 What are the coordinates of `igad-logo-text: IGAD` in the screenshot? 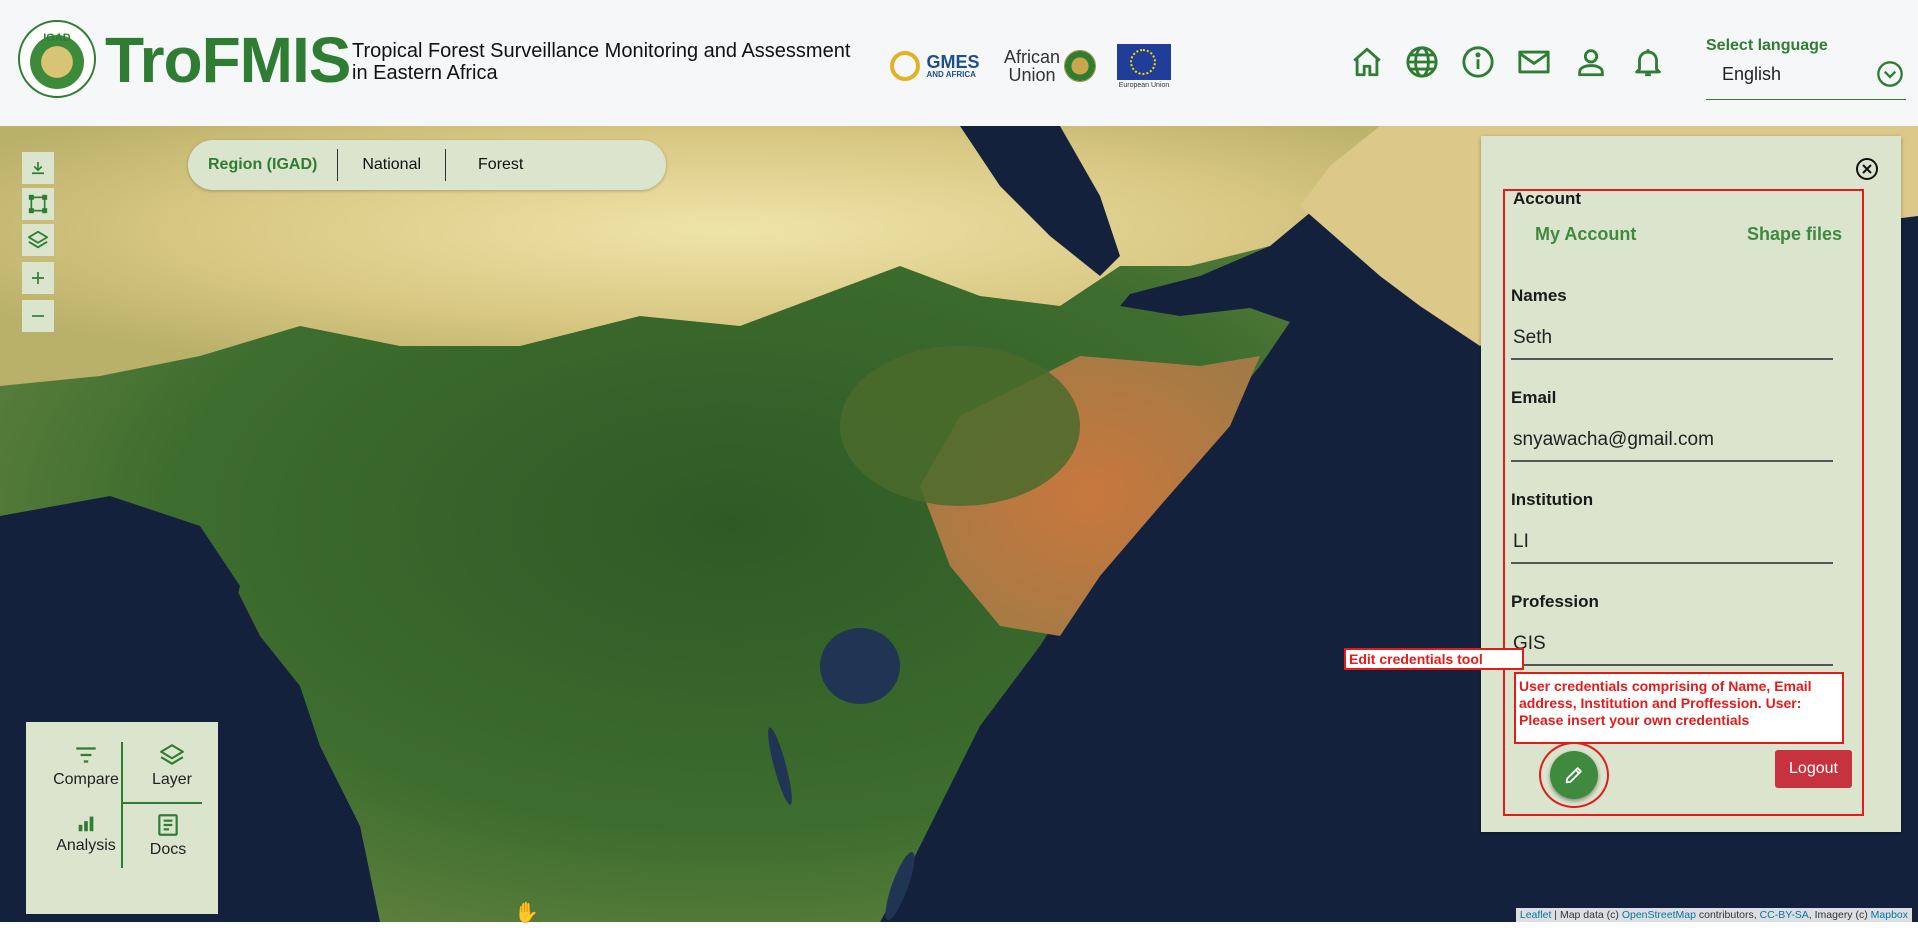 It's located at (57, 38).